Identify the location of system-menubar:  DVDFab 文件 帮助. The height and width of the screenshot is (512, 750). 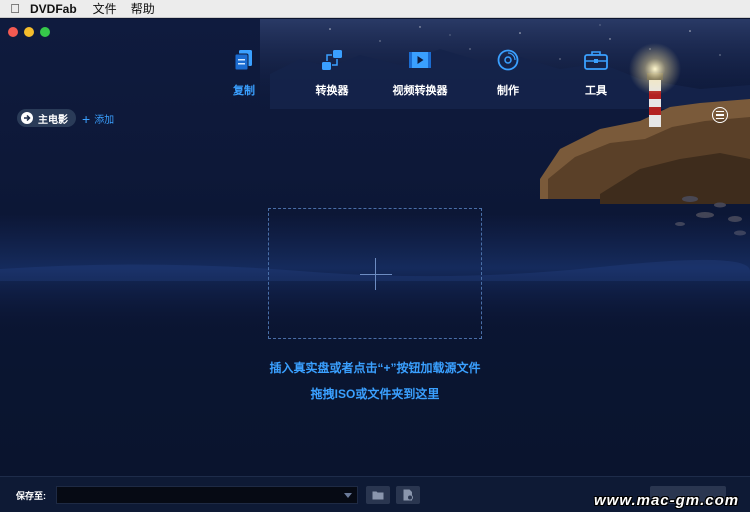
(375, 9).